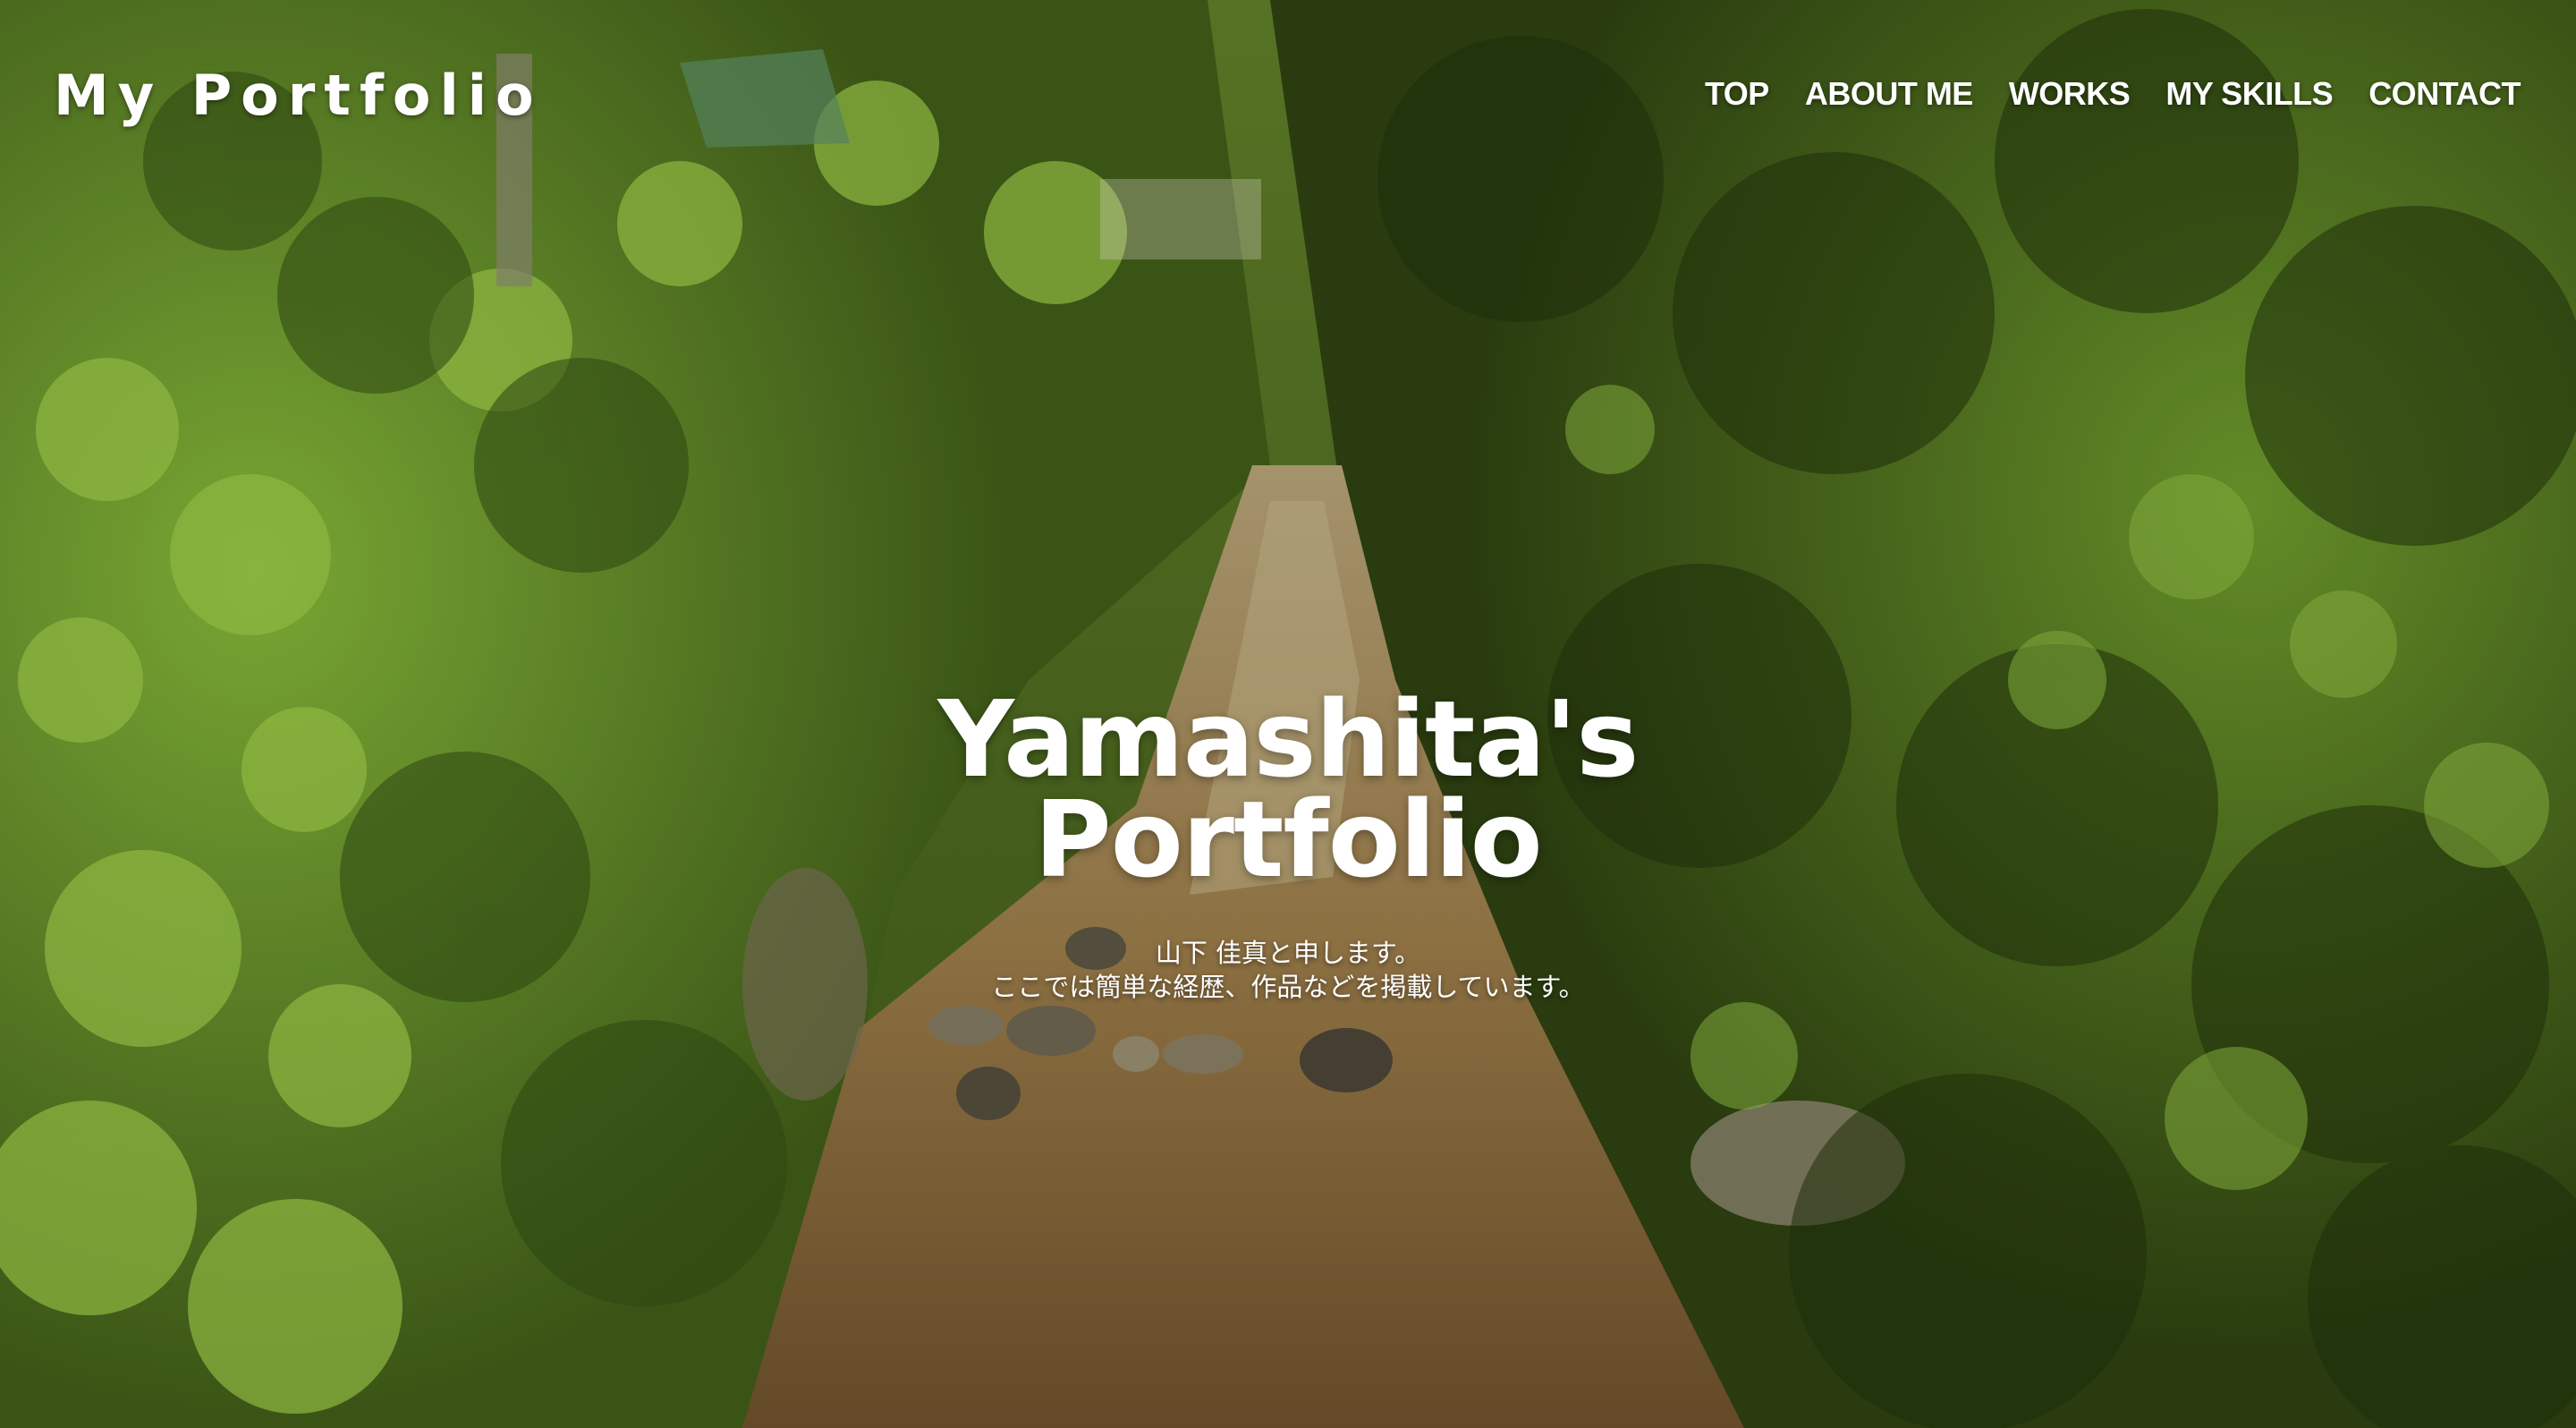  What do you see at coordinates (1288, 953) in the screenshot?
I see `hero-subtitle-line-1: 山下 佳真と申します。` at bounding box center [1288, 953].